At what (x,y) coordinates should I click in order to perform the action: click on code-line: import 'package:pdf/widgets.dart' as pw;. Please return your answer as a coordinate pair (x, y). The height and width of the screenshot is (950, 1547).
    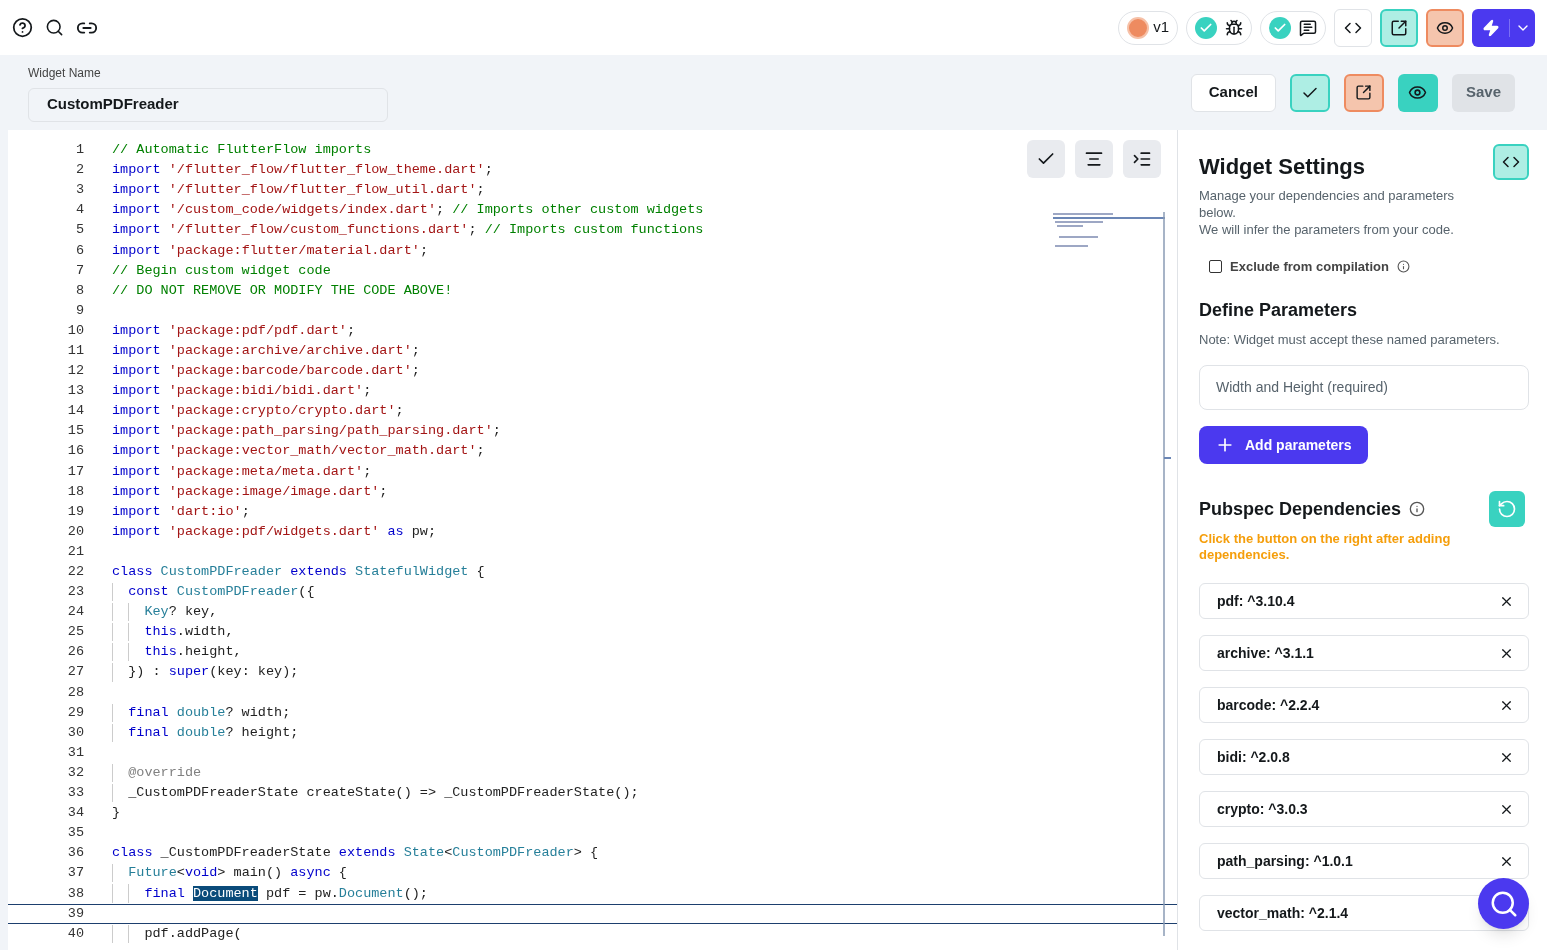
    Looking at the image, I should click on (274, 531).